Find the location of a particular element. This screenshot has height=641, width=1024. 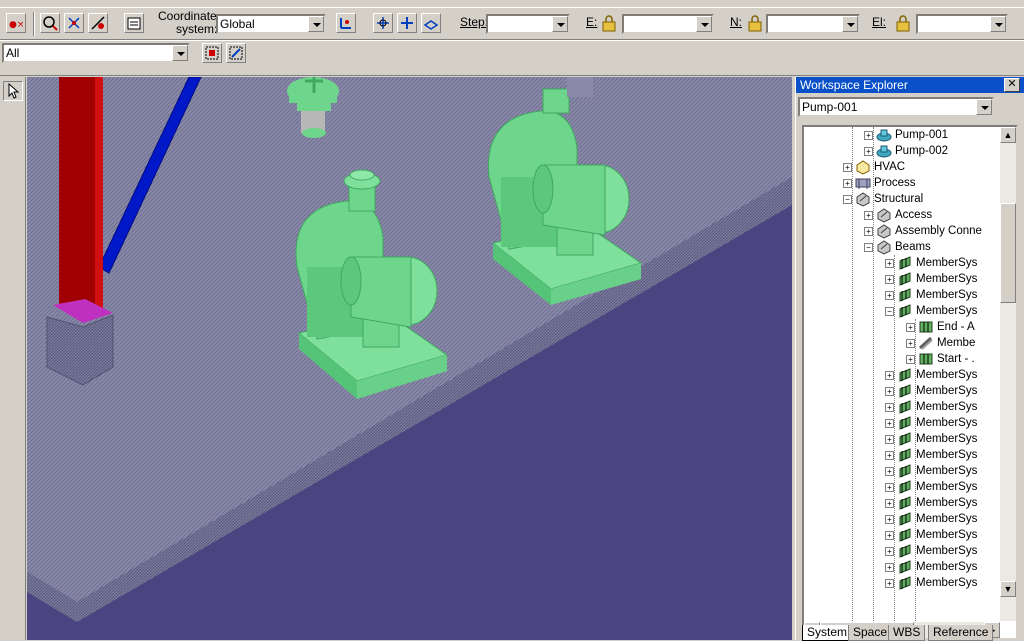

move-icon is located at coordinates (74, 23).